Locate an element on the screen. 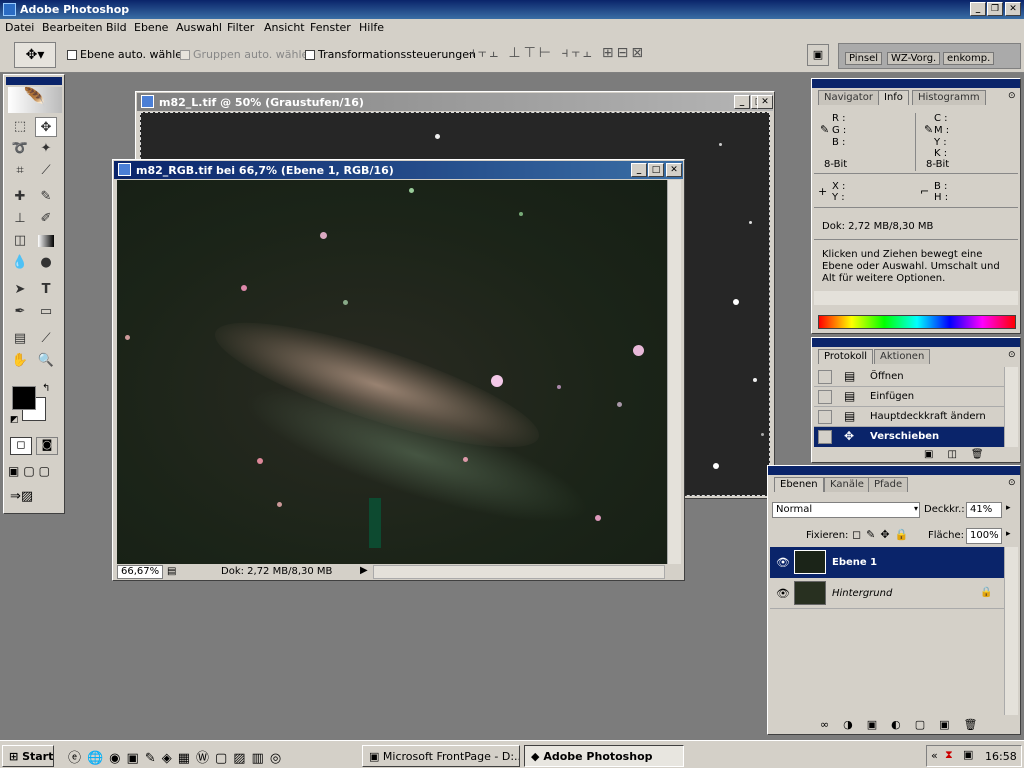 The image size is (1024, 768). crop-icon: ⌗ is located at coordinates (20, 171).